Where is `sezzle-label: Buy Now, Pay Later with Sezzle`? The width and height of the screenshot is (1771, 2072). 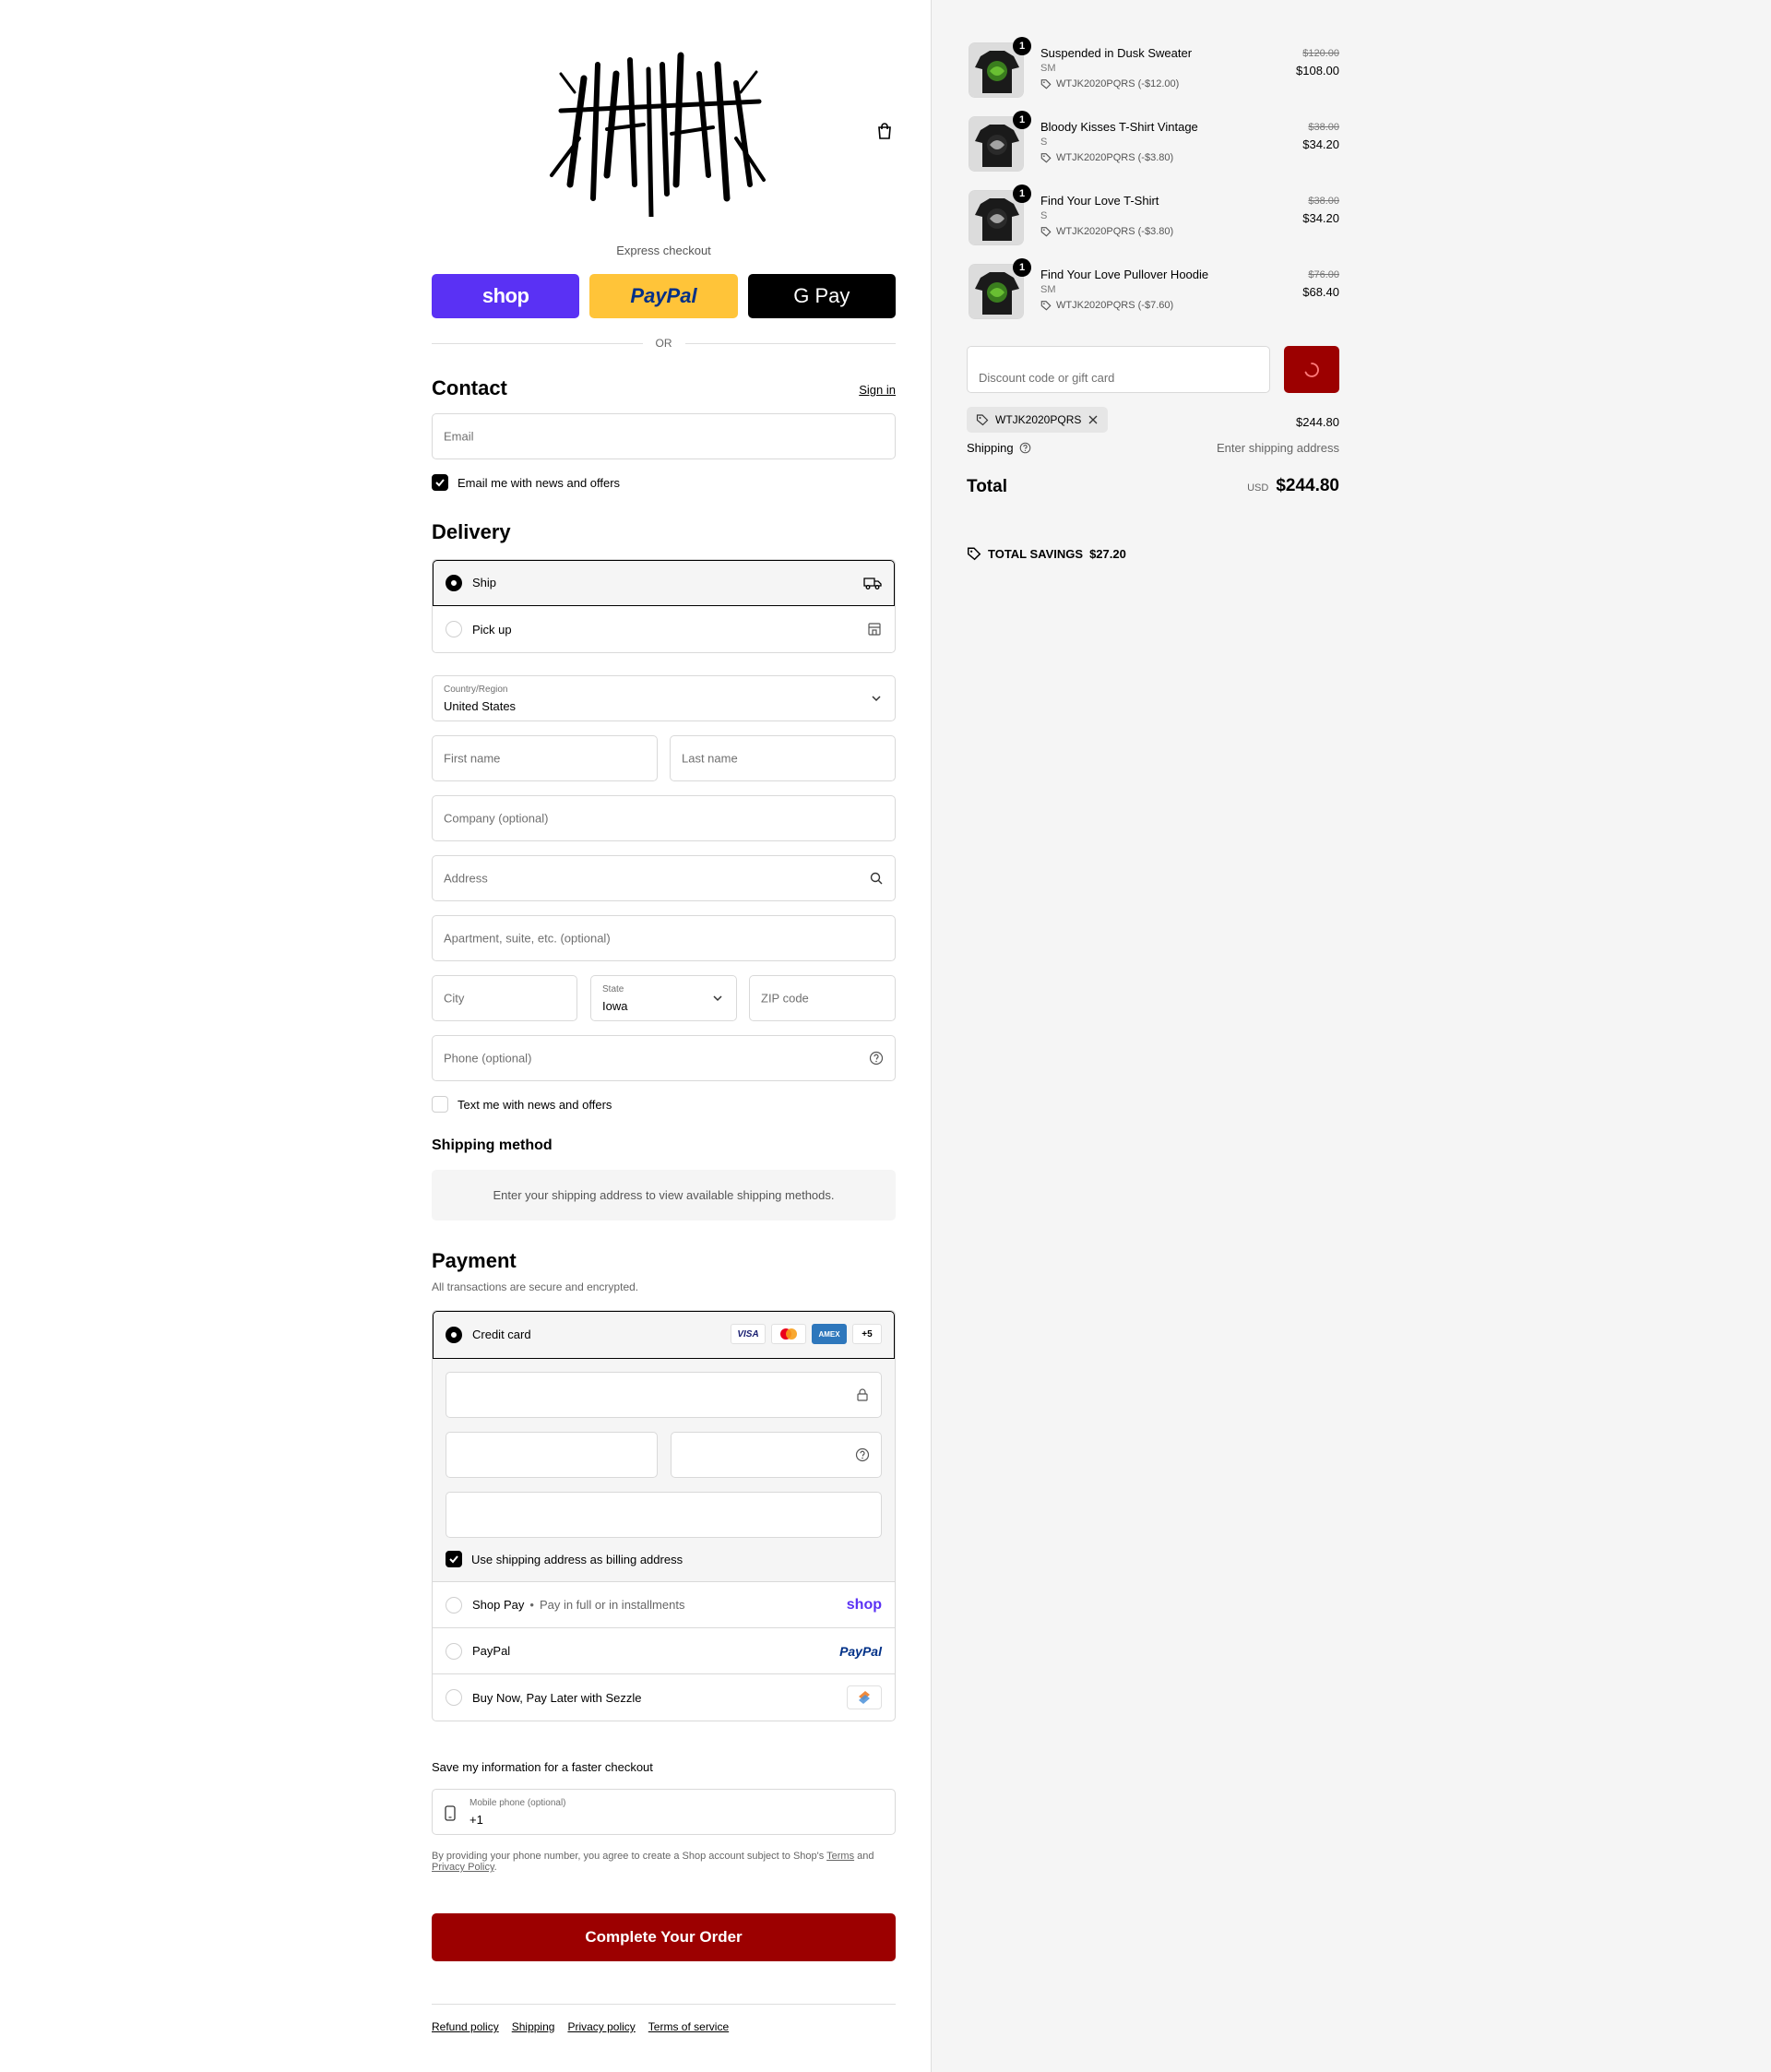
sezzle-label: Buy Now, Pay Later with Sezzle is located at coordinates (557, 1697).